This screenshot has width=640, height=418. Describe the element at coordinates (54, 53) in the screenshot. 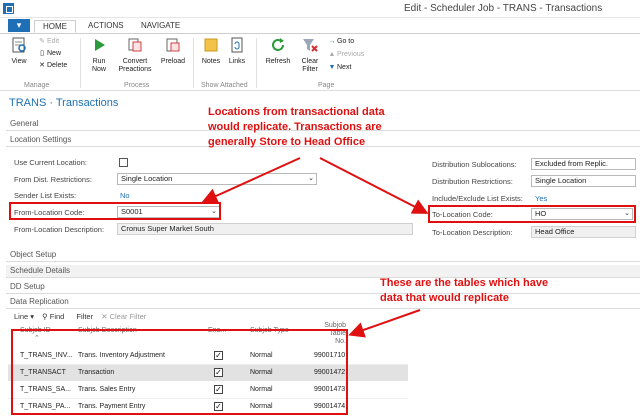

I see `new-label: New` at that location.